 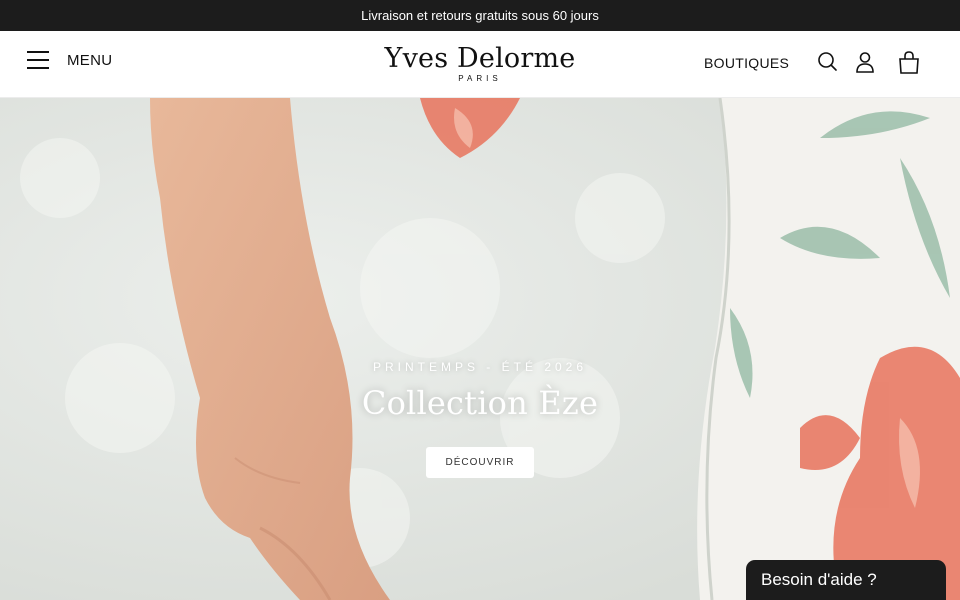 I want to click on bag-icon, so click(x=909, y=62).